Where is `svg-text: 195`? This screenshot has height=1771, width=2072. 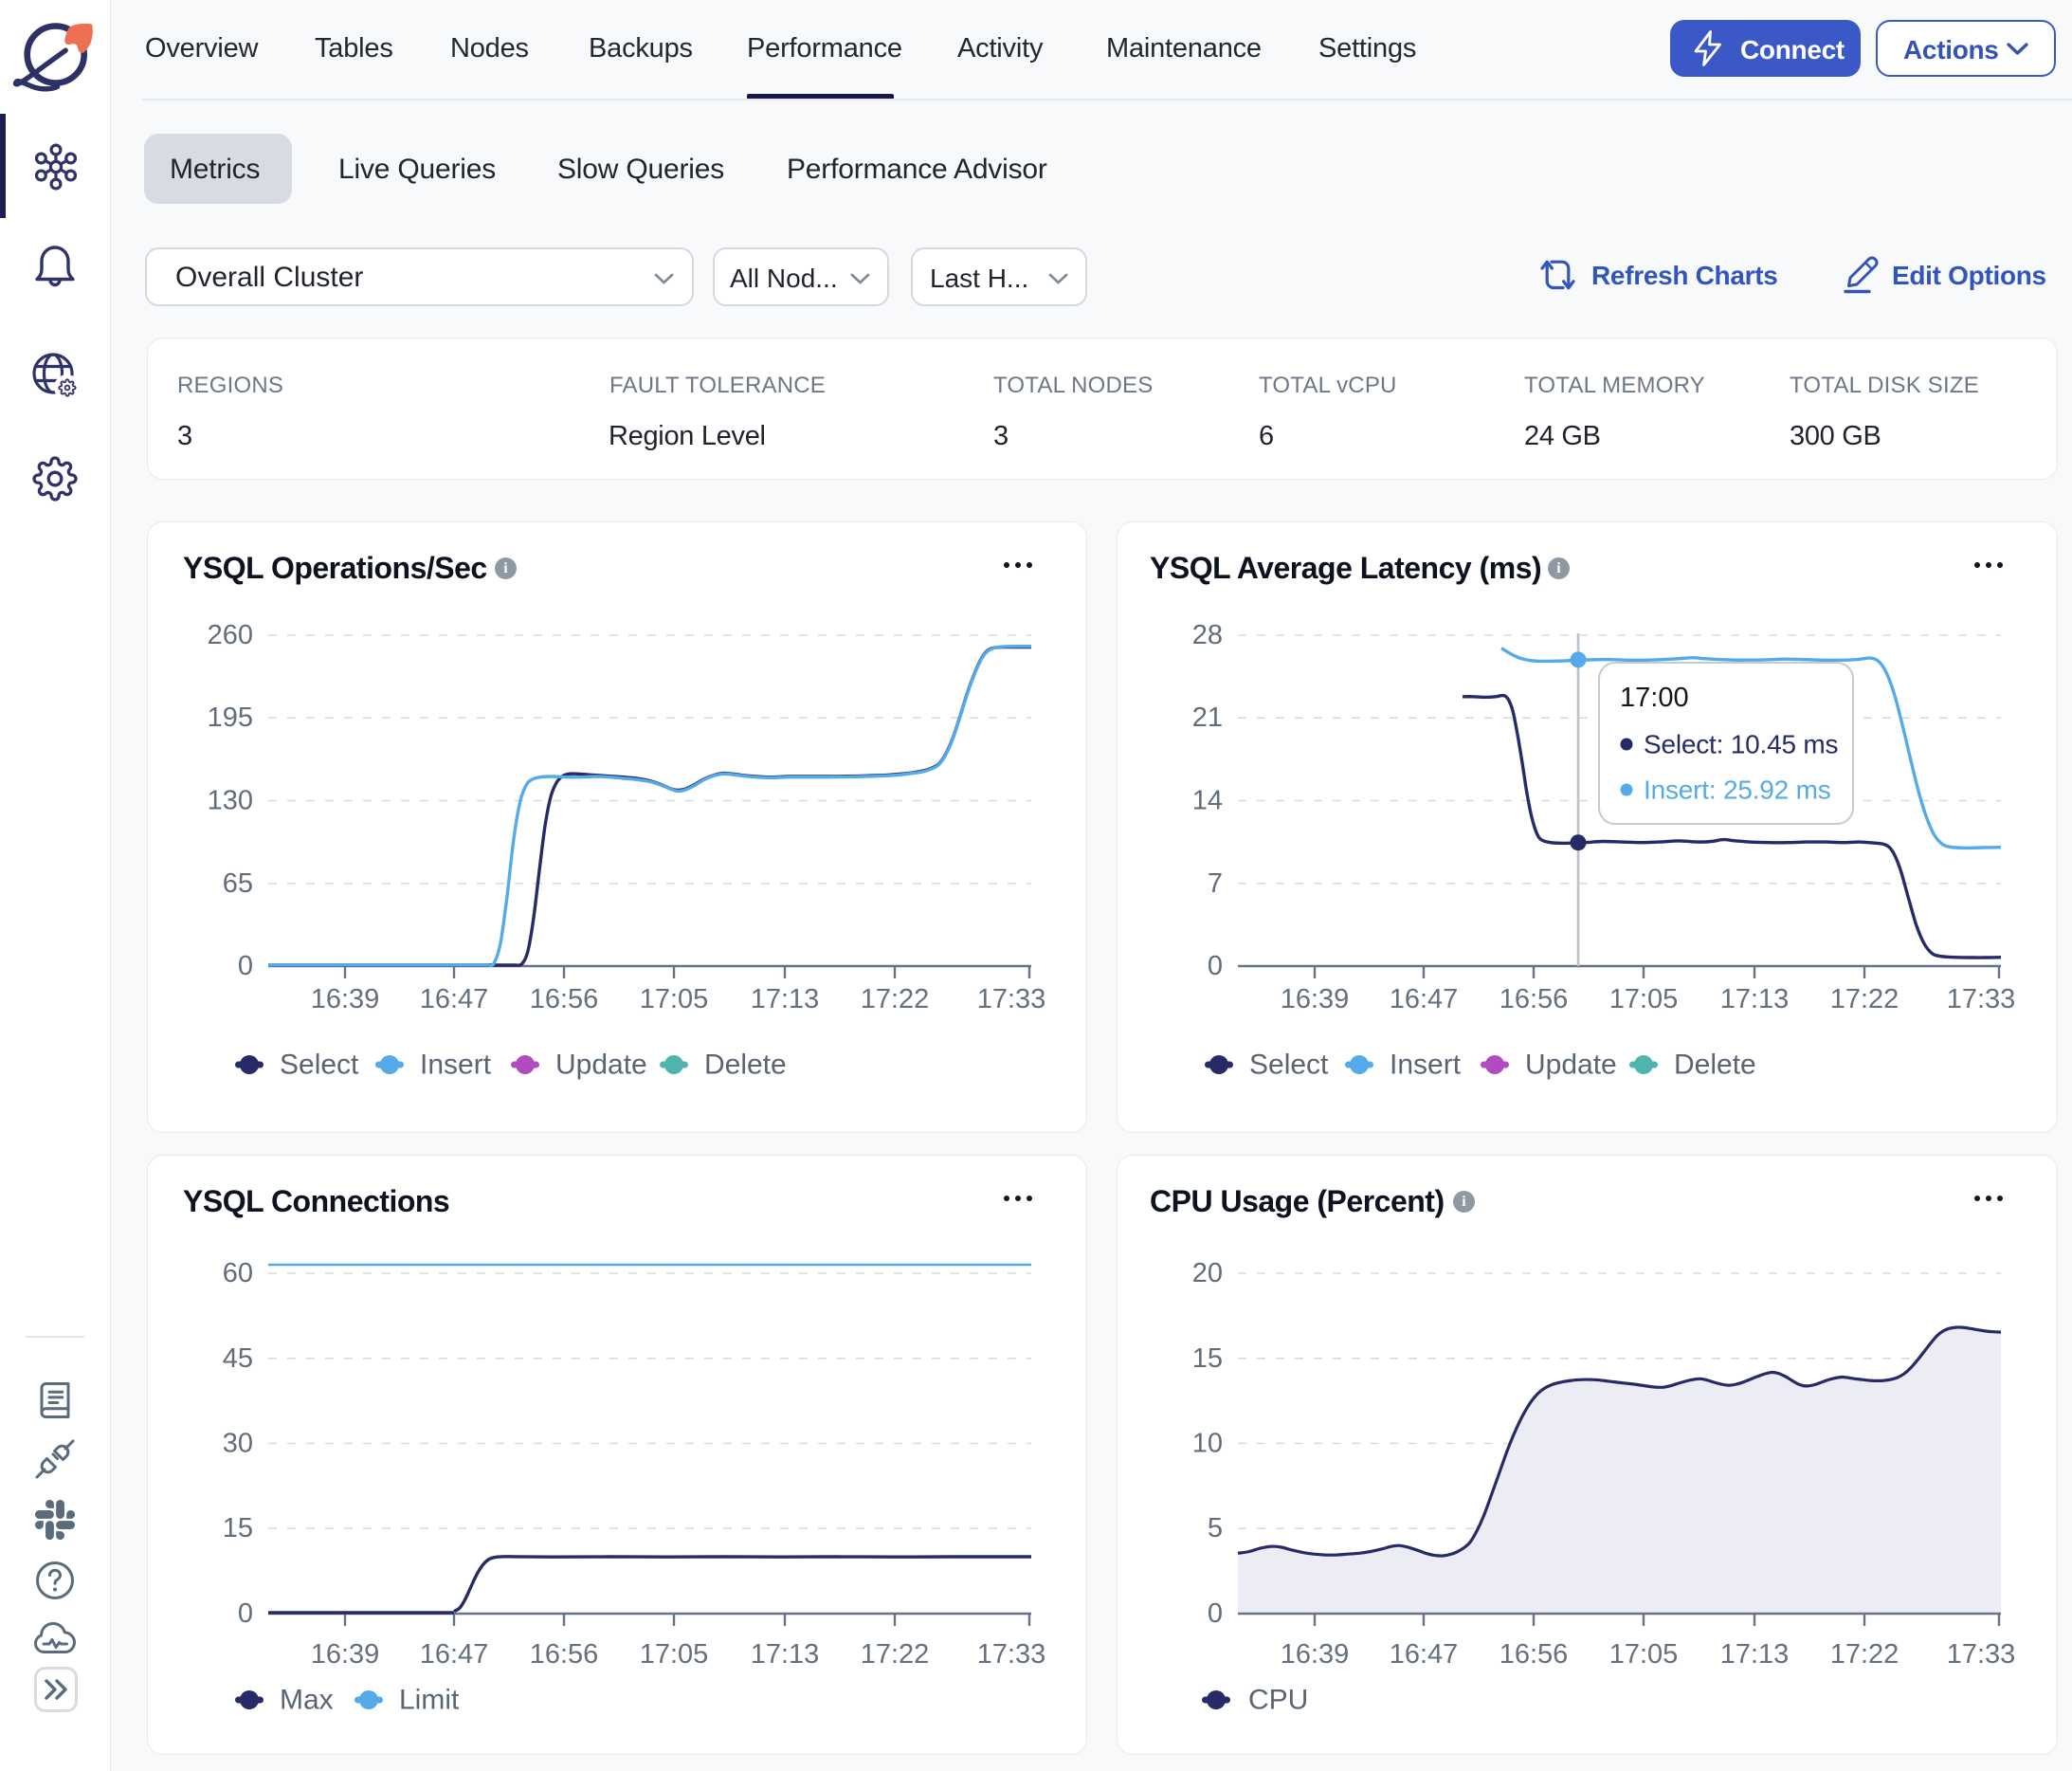
svg-text: 195 is located at coordinates (231, 718).